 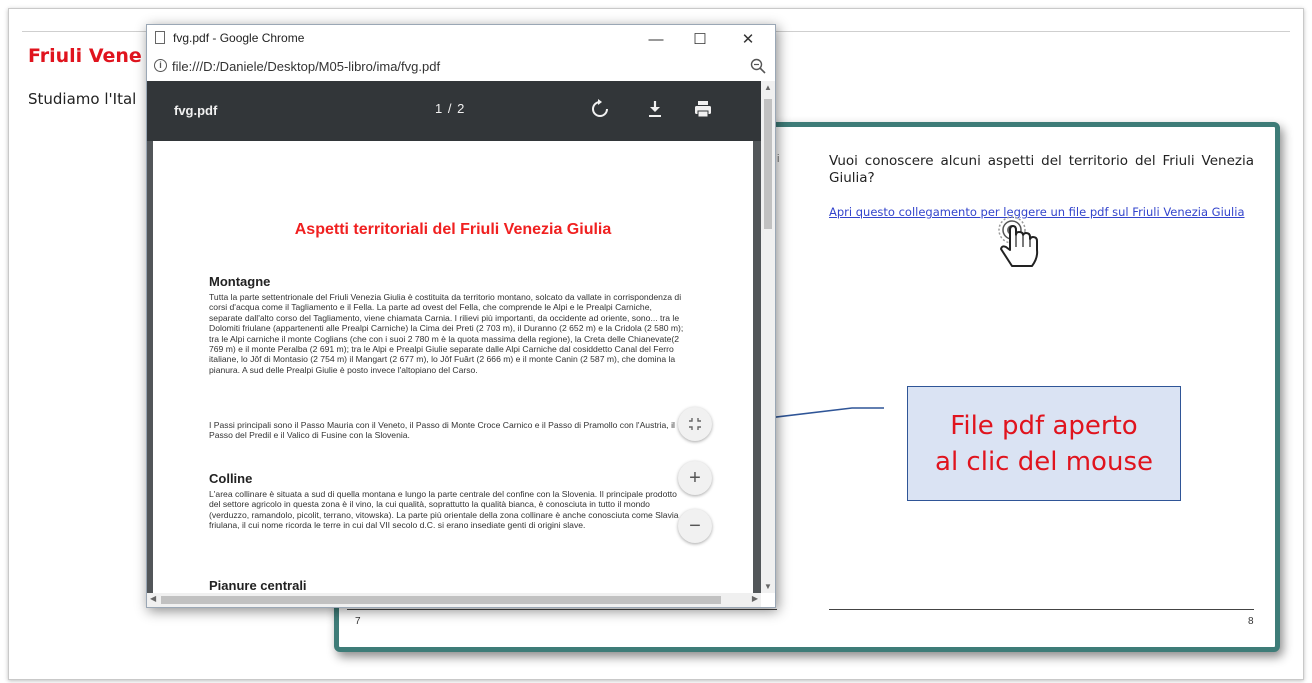 I want to click on rotate-icon, so click(x=600, y=109).